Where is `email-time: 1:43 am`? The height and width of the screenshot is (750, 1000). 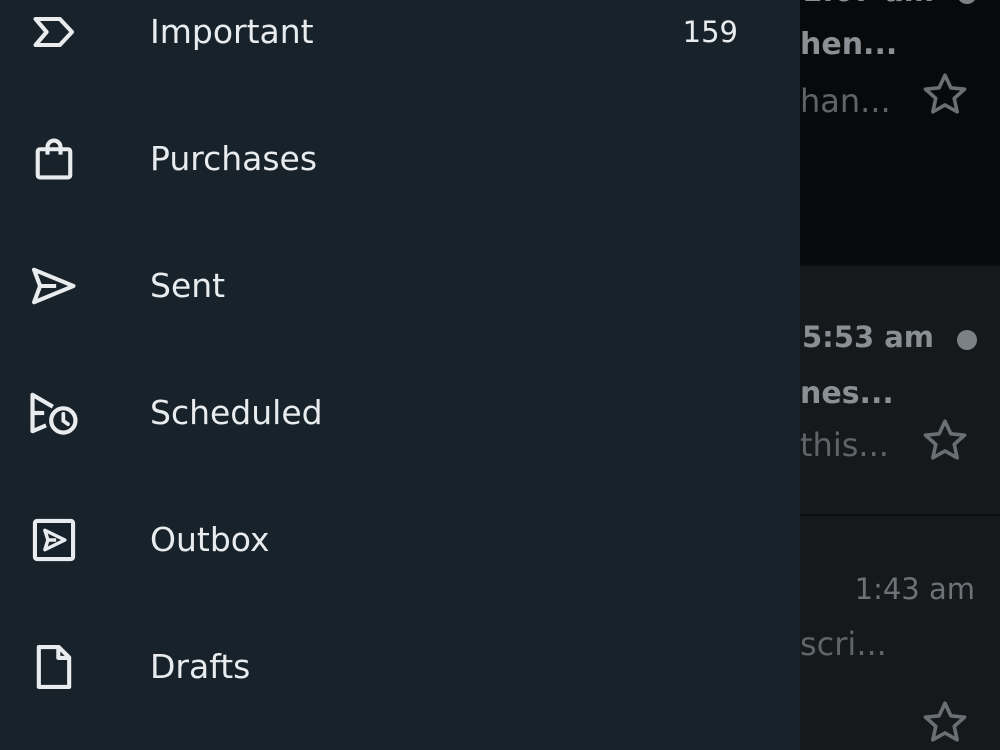
email-time: 1:43 am is located at coordinates (914, 589).